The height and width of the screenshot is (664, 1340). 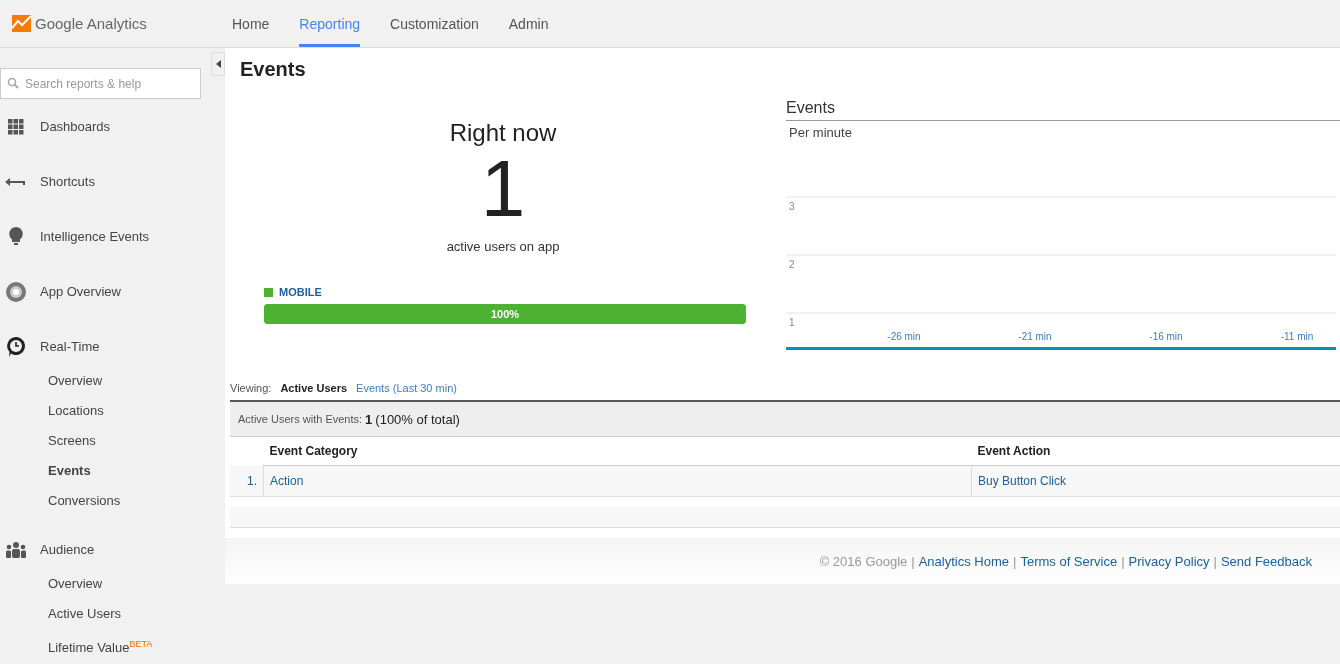 What do you see at coordinates (105, 441) in the screenshot?
I see `sidebar-subitem: Screens` at bounding box center [105, 441].